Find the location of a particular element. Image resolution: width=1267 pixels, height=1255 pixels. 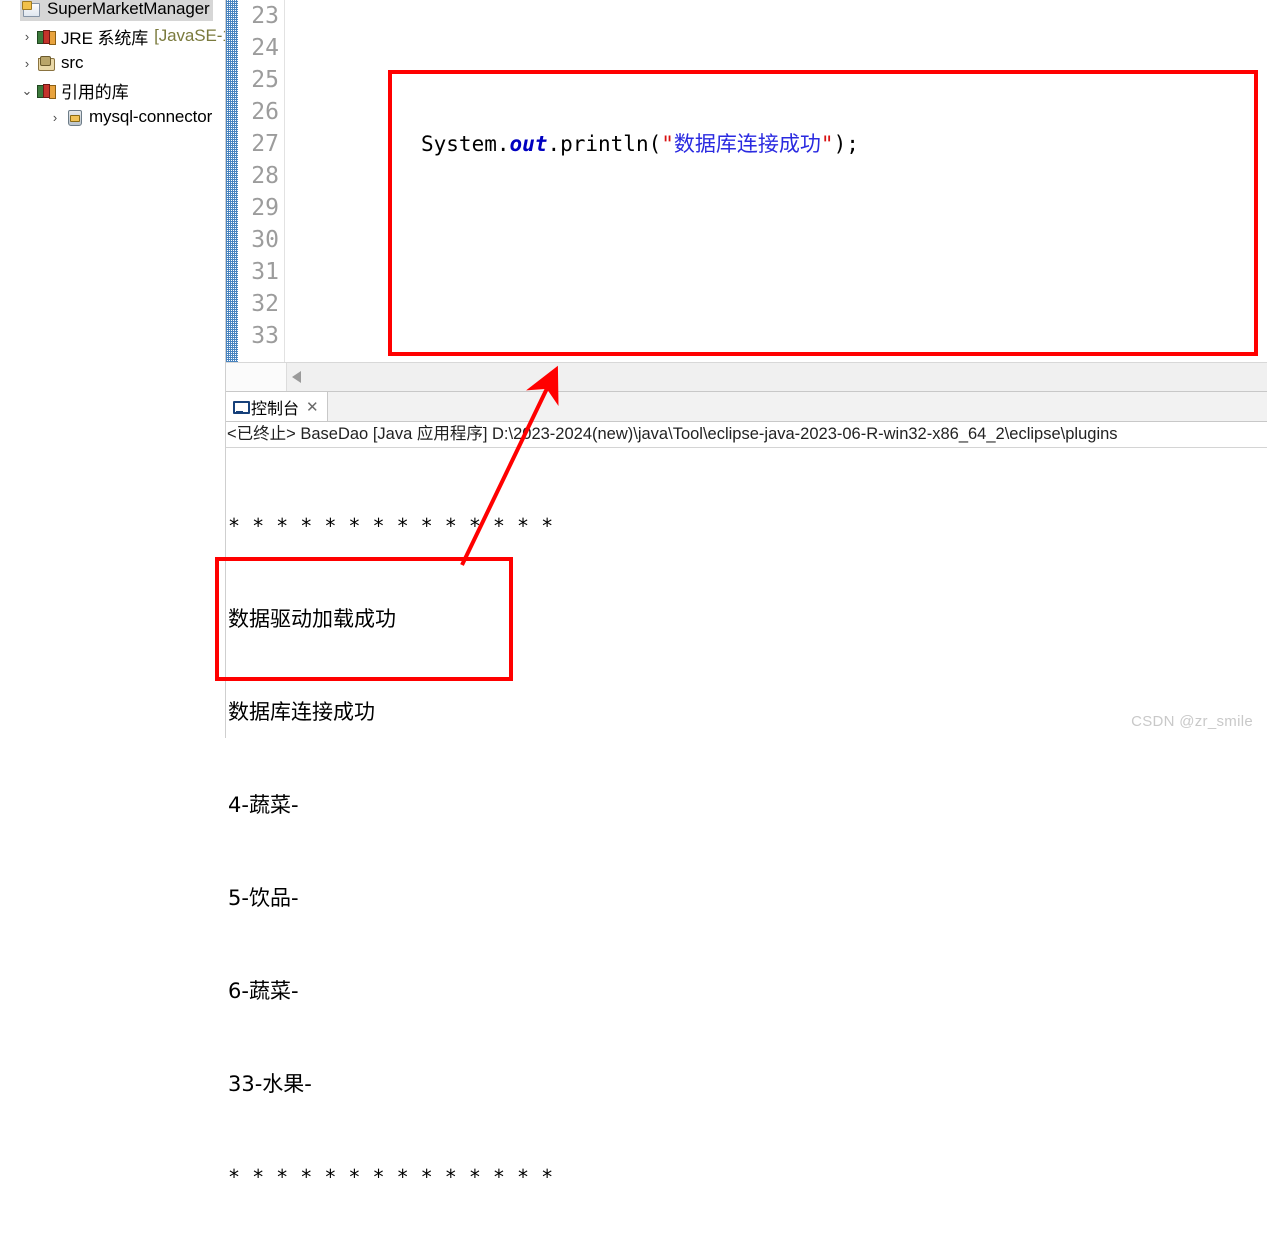

tree-item-label: SuperMarketManager is located at coordinates (128, 9).